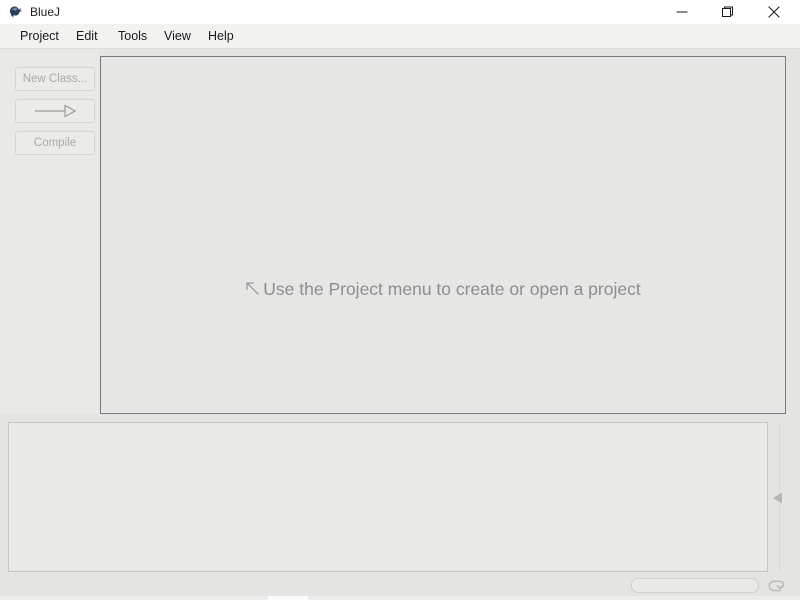  I want to click on bluej-bird-icon, so click(16, 12).